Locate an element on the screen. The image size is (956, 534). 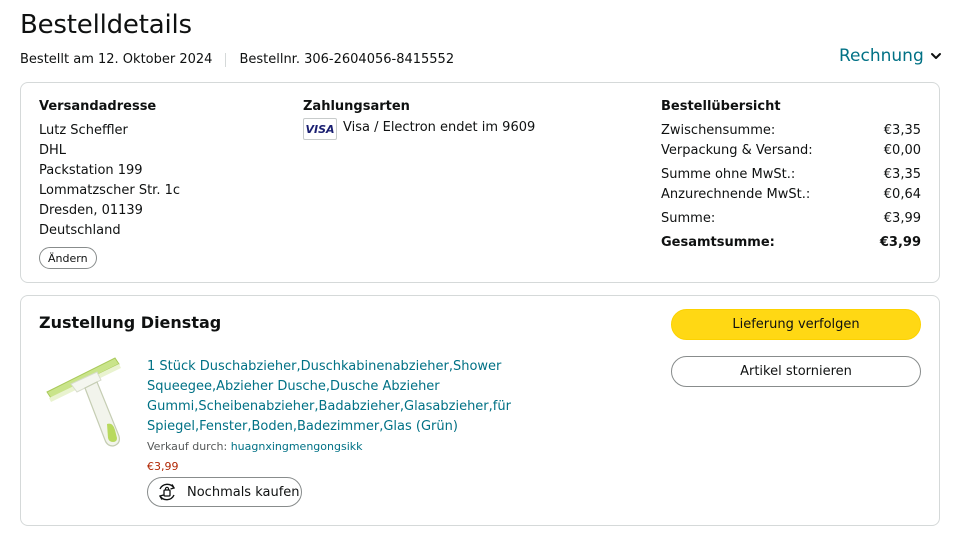
track-package-button: Lieferung verfolgen is located at coordinates (796, 324).